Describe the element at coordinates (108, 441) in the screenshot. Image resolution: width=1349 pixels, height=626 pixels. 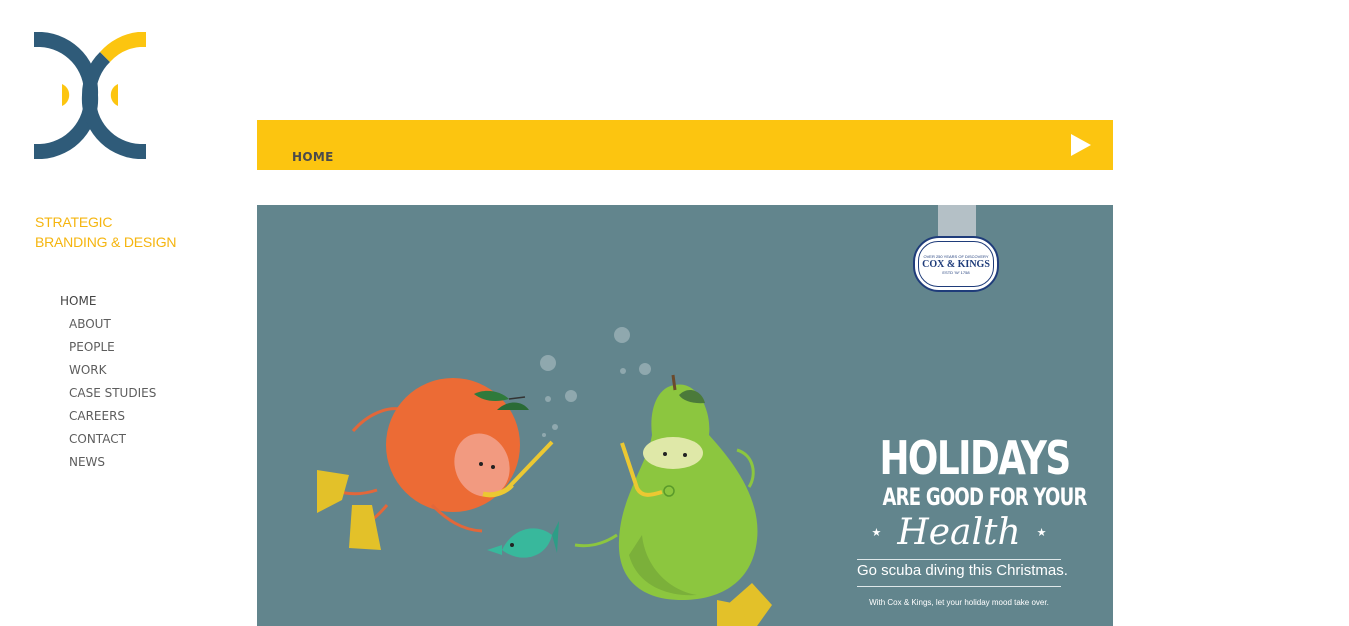
I see `nav-item-contact: CONTACT` at that location.